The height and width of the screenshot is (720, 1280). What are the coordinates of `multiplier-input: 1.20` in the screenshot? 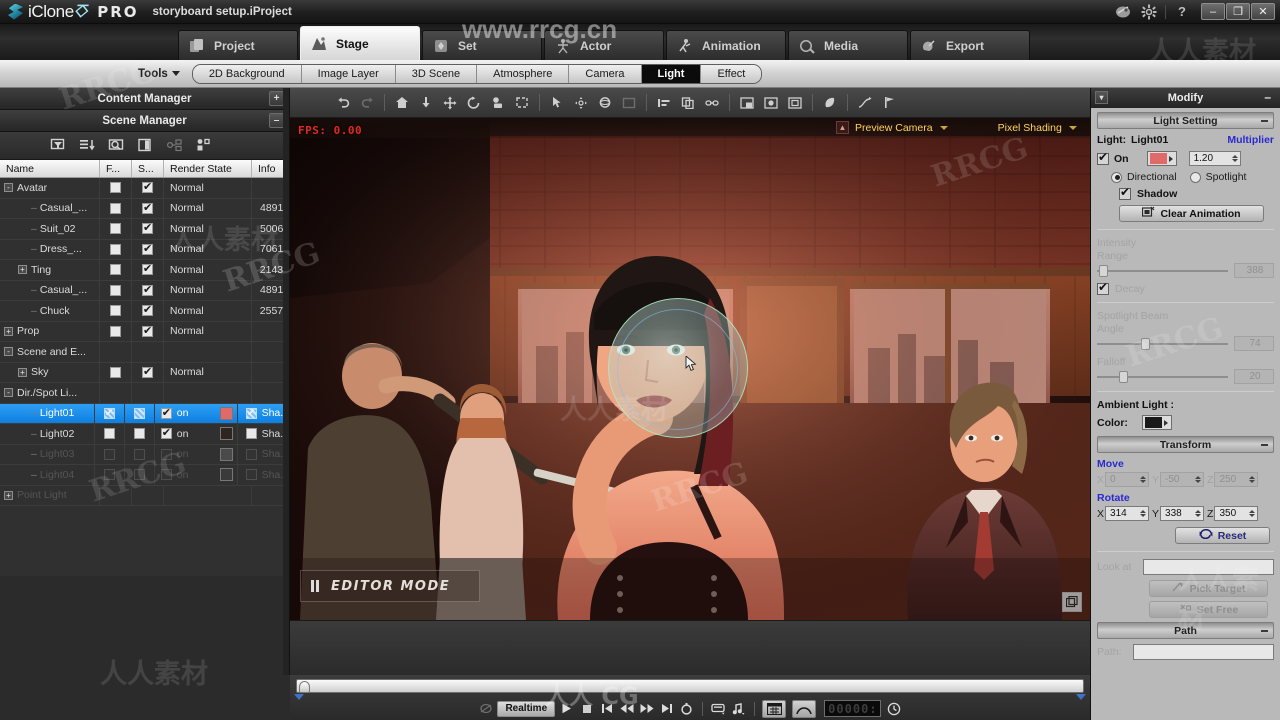 It's located at (1214, 158).